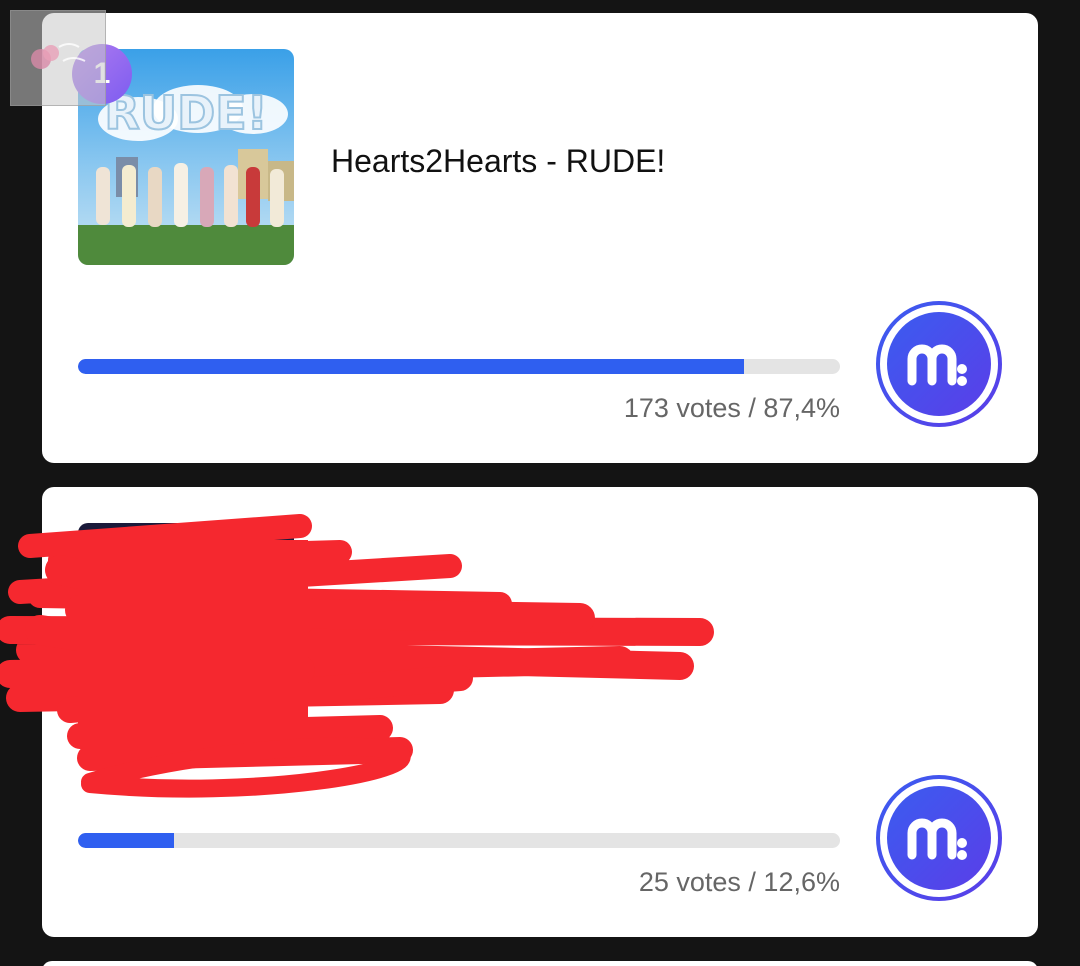 The image size is (1080, 966). Describe the element at coordinates (58, 58) in the screenshot. I see `watermark-logo` at that location.